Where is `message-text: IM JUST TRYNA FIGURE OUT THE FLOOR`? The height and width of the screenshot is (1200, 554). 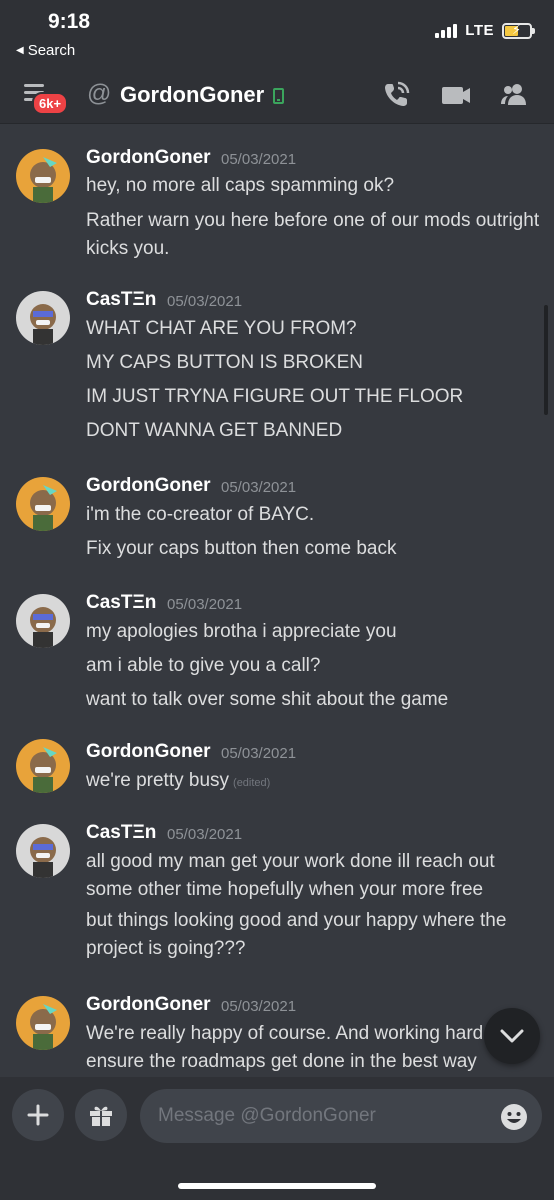
message-text: IM JUST TRYNA FIGURE OUT THE FLOOR is located at coordinates (275, 396).